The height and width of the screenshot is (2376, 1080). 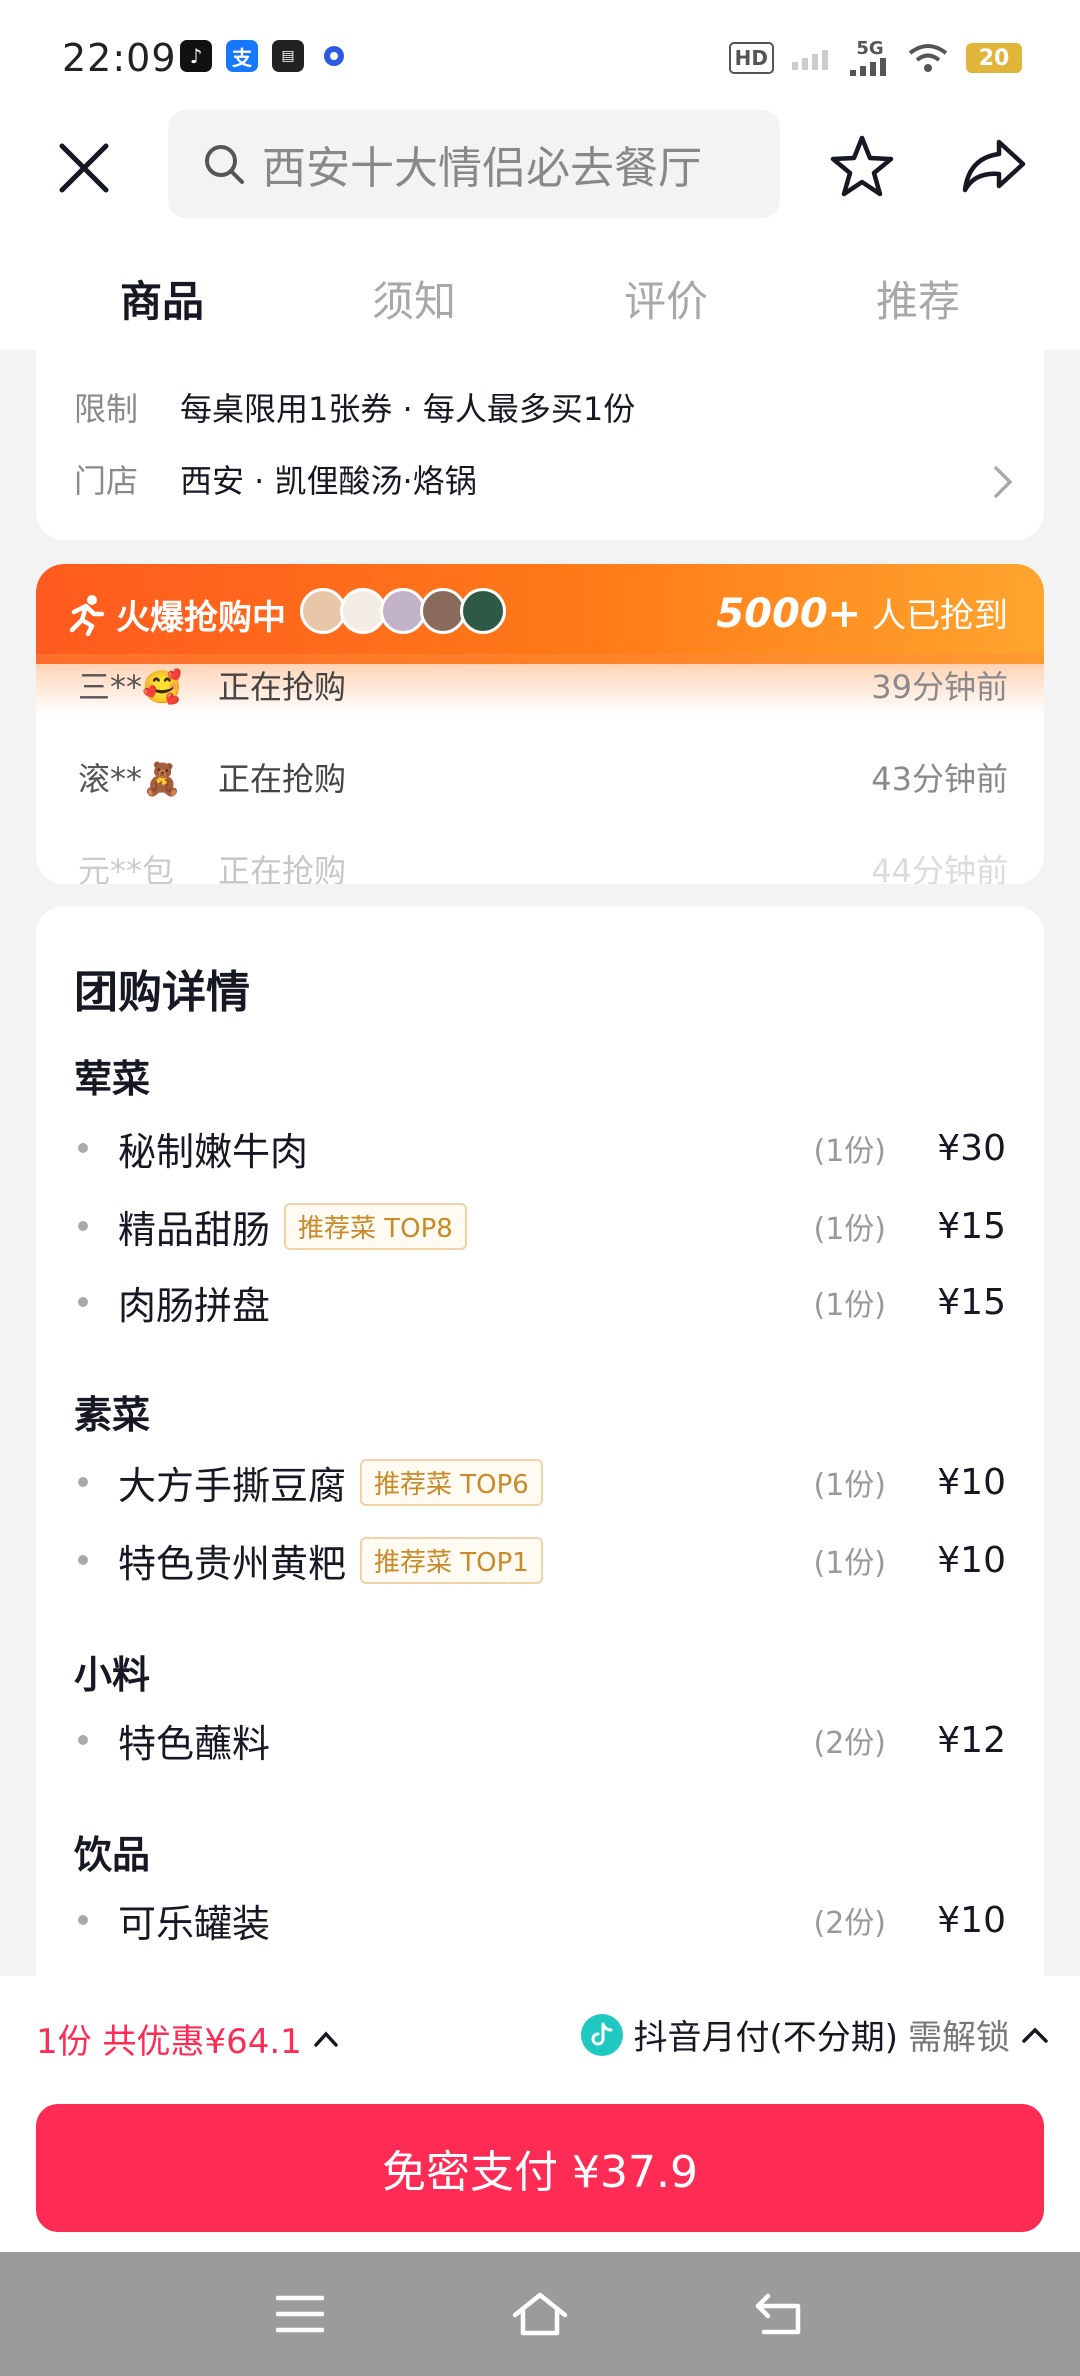 What do you see at coordinates (451, 1482) in the screenshot?
I see `recommend-tag: 推荐菜 TOP6` at bounding box center [451, 1482].